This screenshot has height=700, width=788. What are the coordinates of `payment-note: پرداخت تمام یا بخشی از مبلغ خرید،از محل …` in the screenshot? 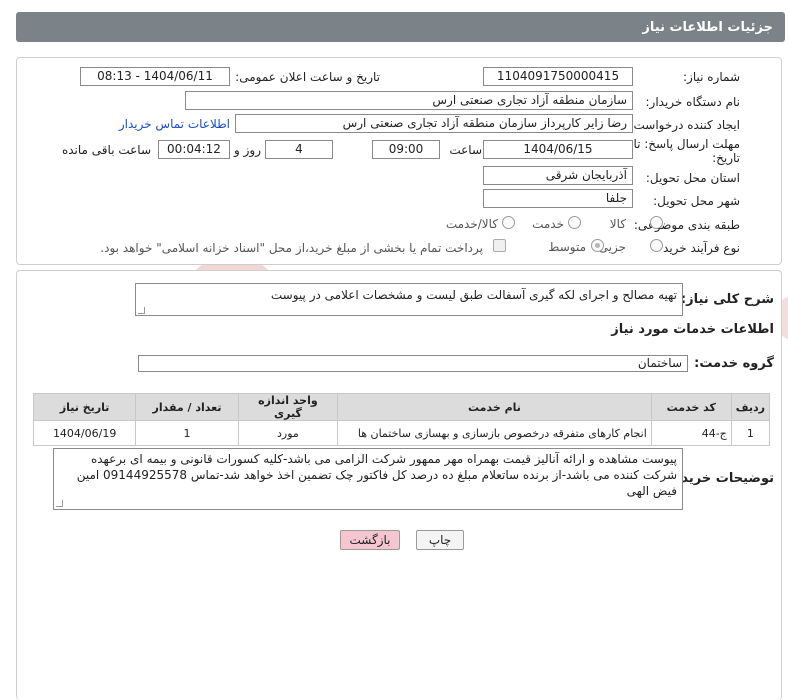 It's located at (291, 248).